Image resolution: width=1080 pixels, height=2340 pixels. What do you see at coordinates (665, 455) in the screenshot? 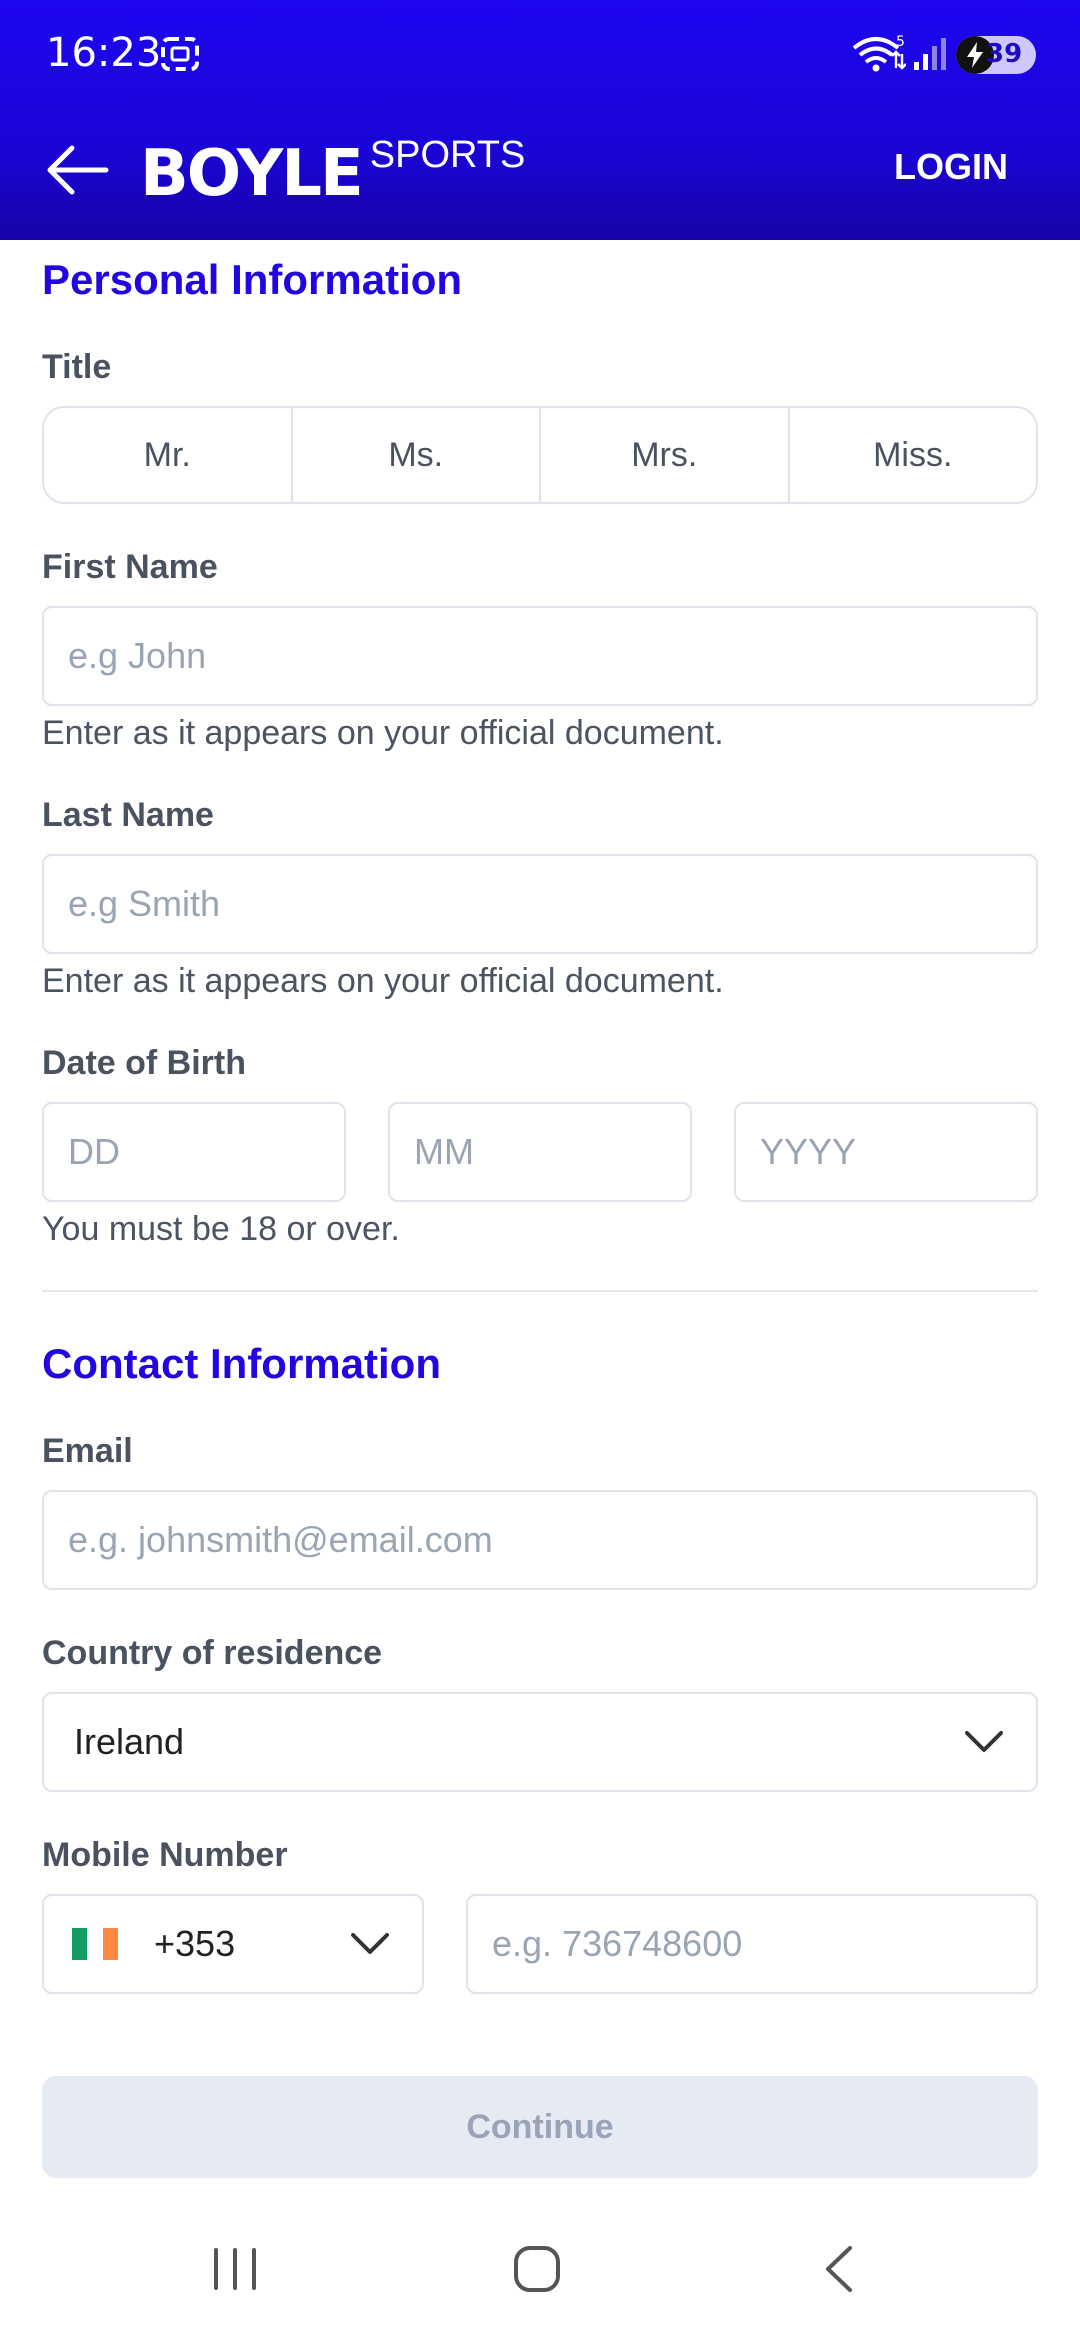
I see `title-option-mrs: Mrs.` at bounding box center [665, 455].